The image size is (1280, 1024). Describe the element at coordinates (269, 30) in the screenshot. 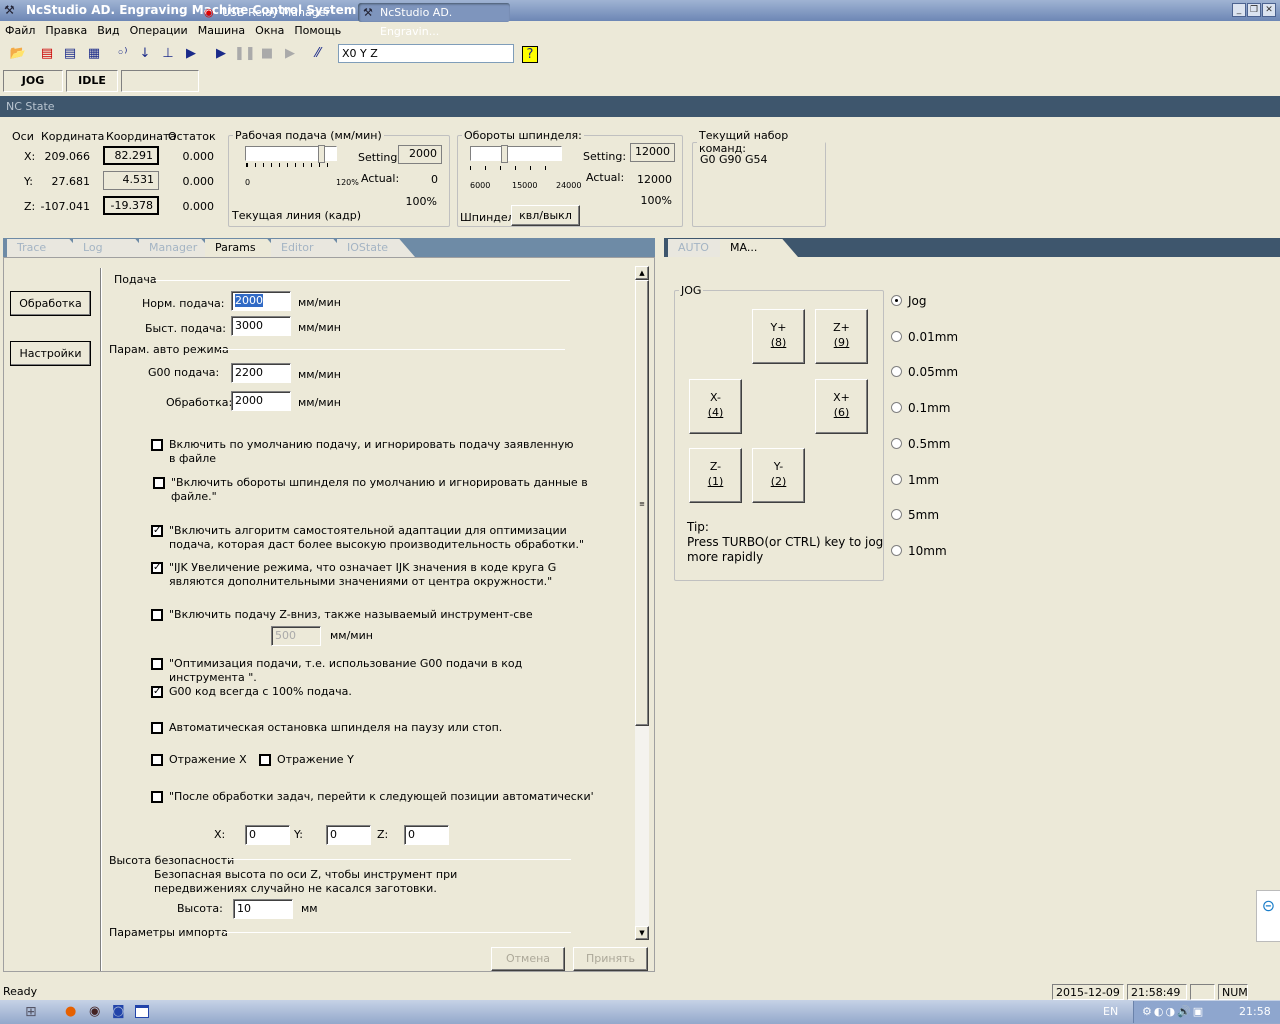

I see `menu-windows: Окна` at that location.